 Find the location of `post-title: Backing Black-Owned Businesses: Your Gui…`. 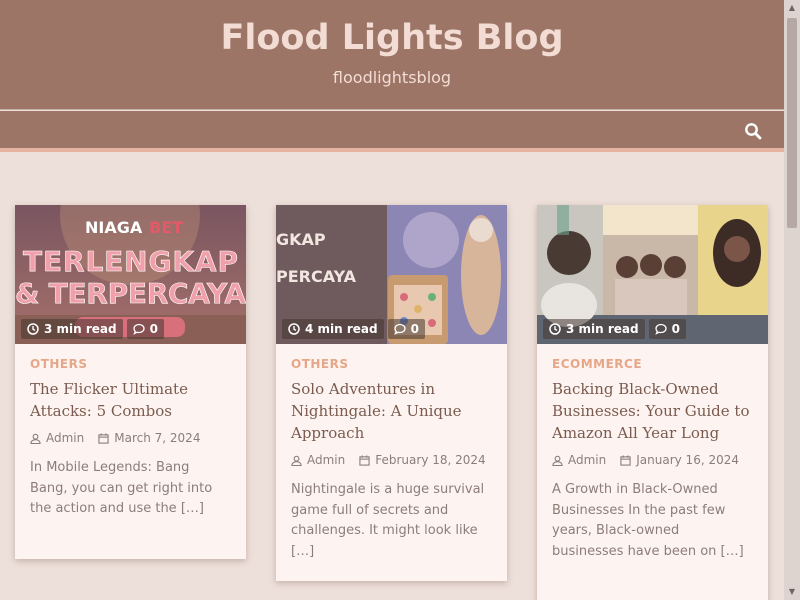

post-title: Backing Black-Owned Businesses: Your Gui… is located at coordinates (652, 411).